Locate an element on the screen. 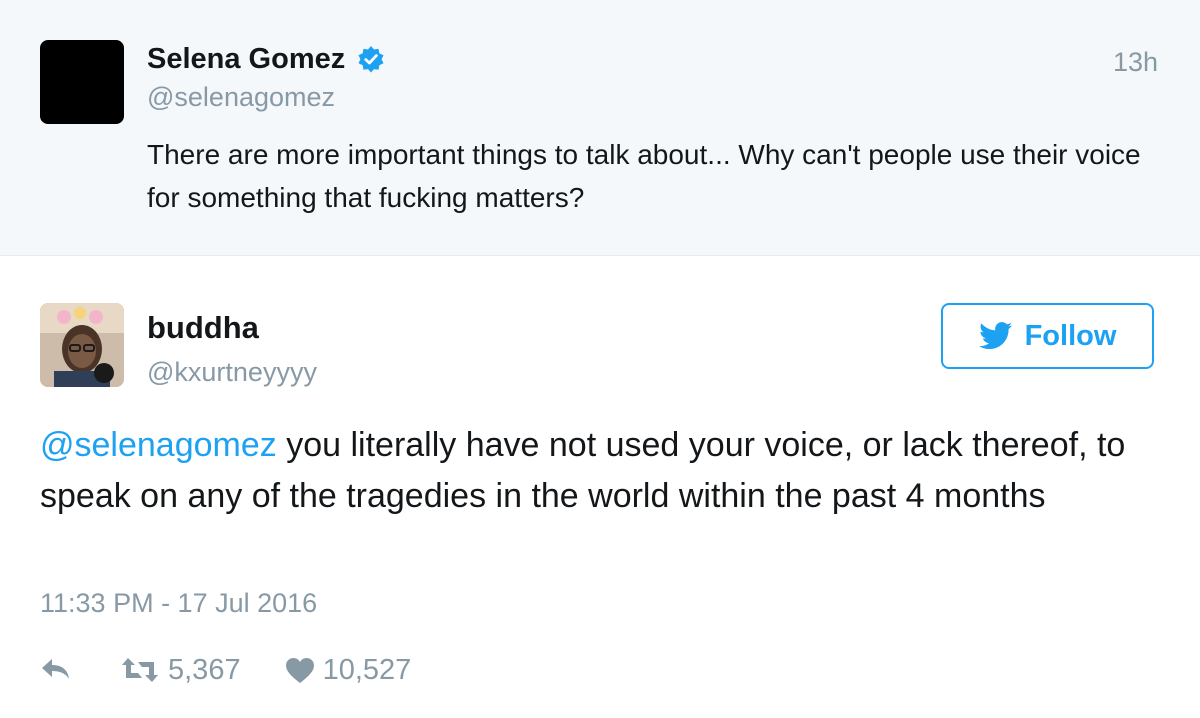 This screenshot has width=1200, height=718. like-button: 10,527 is located at coordinates (348, 670).